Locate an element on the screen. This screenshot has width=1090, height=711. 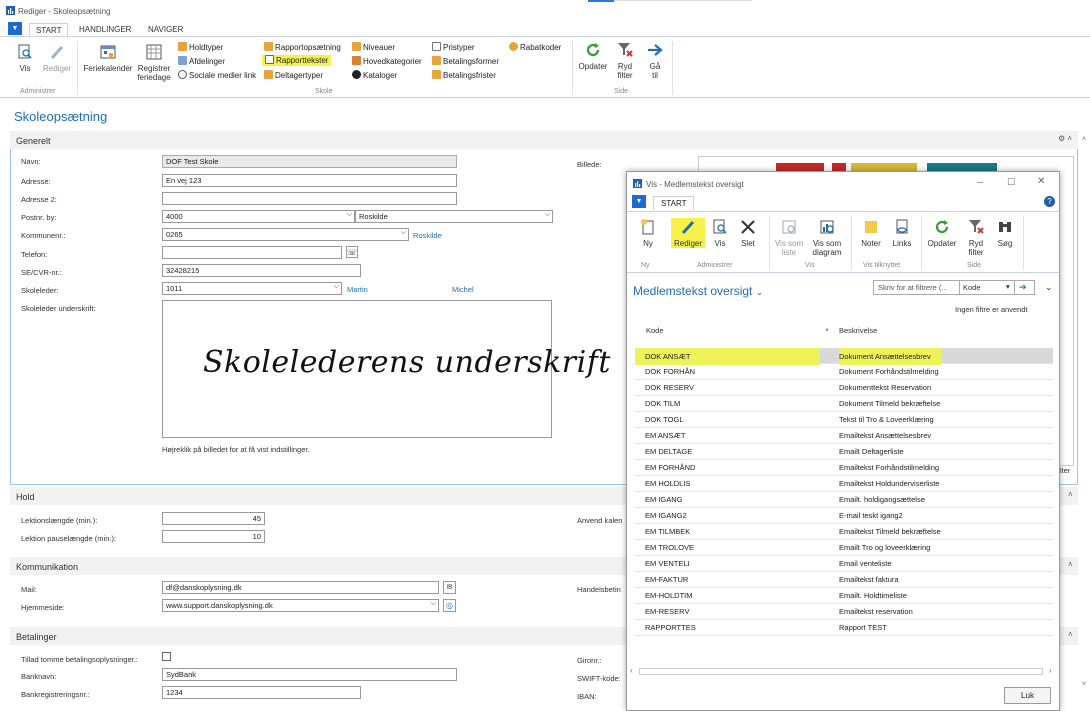
table-row: EM-FAKTUR Emailtekst faktura is located at coordinates (844, 580).